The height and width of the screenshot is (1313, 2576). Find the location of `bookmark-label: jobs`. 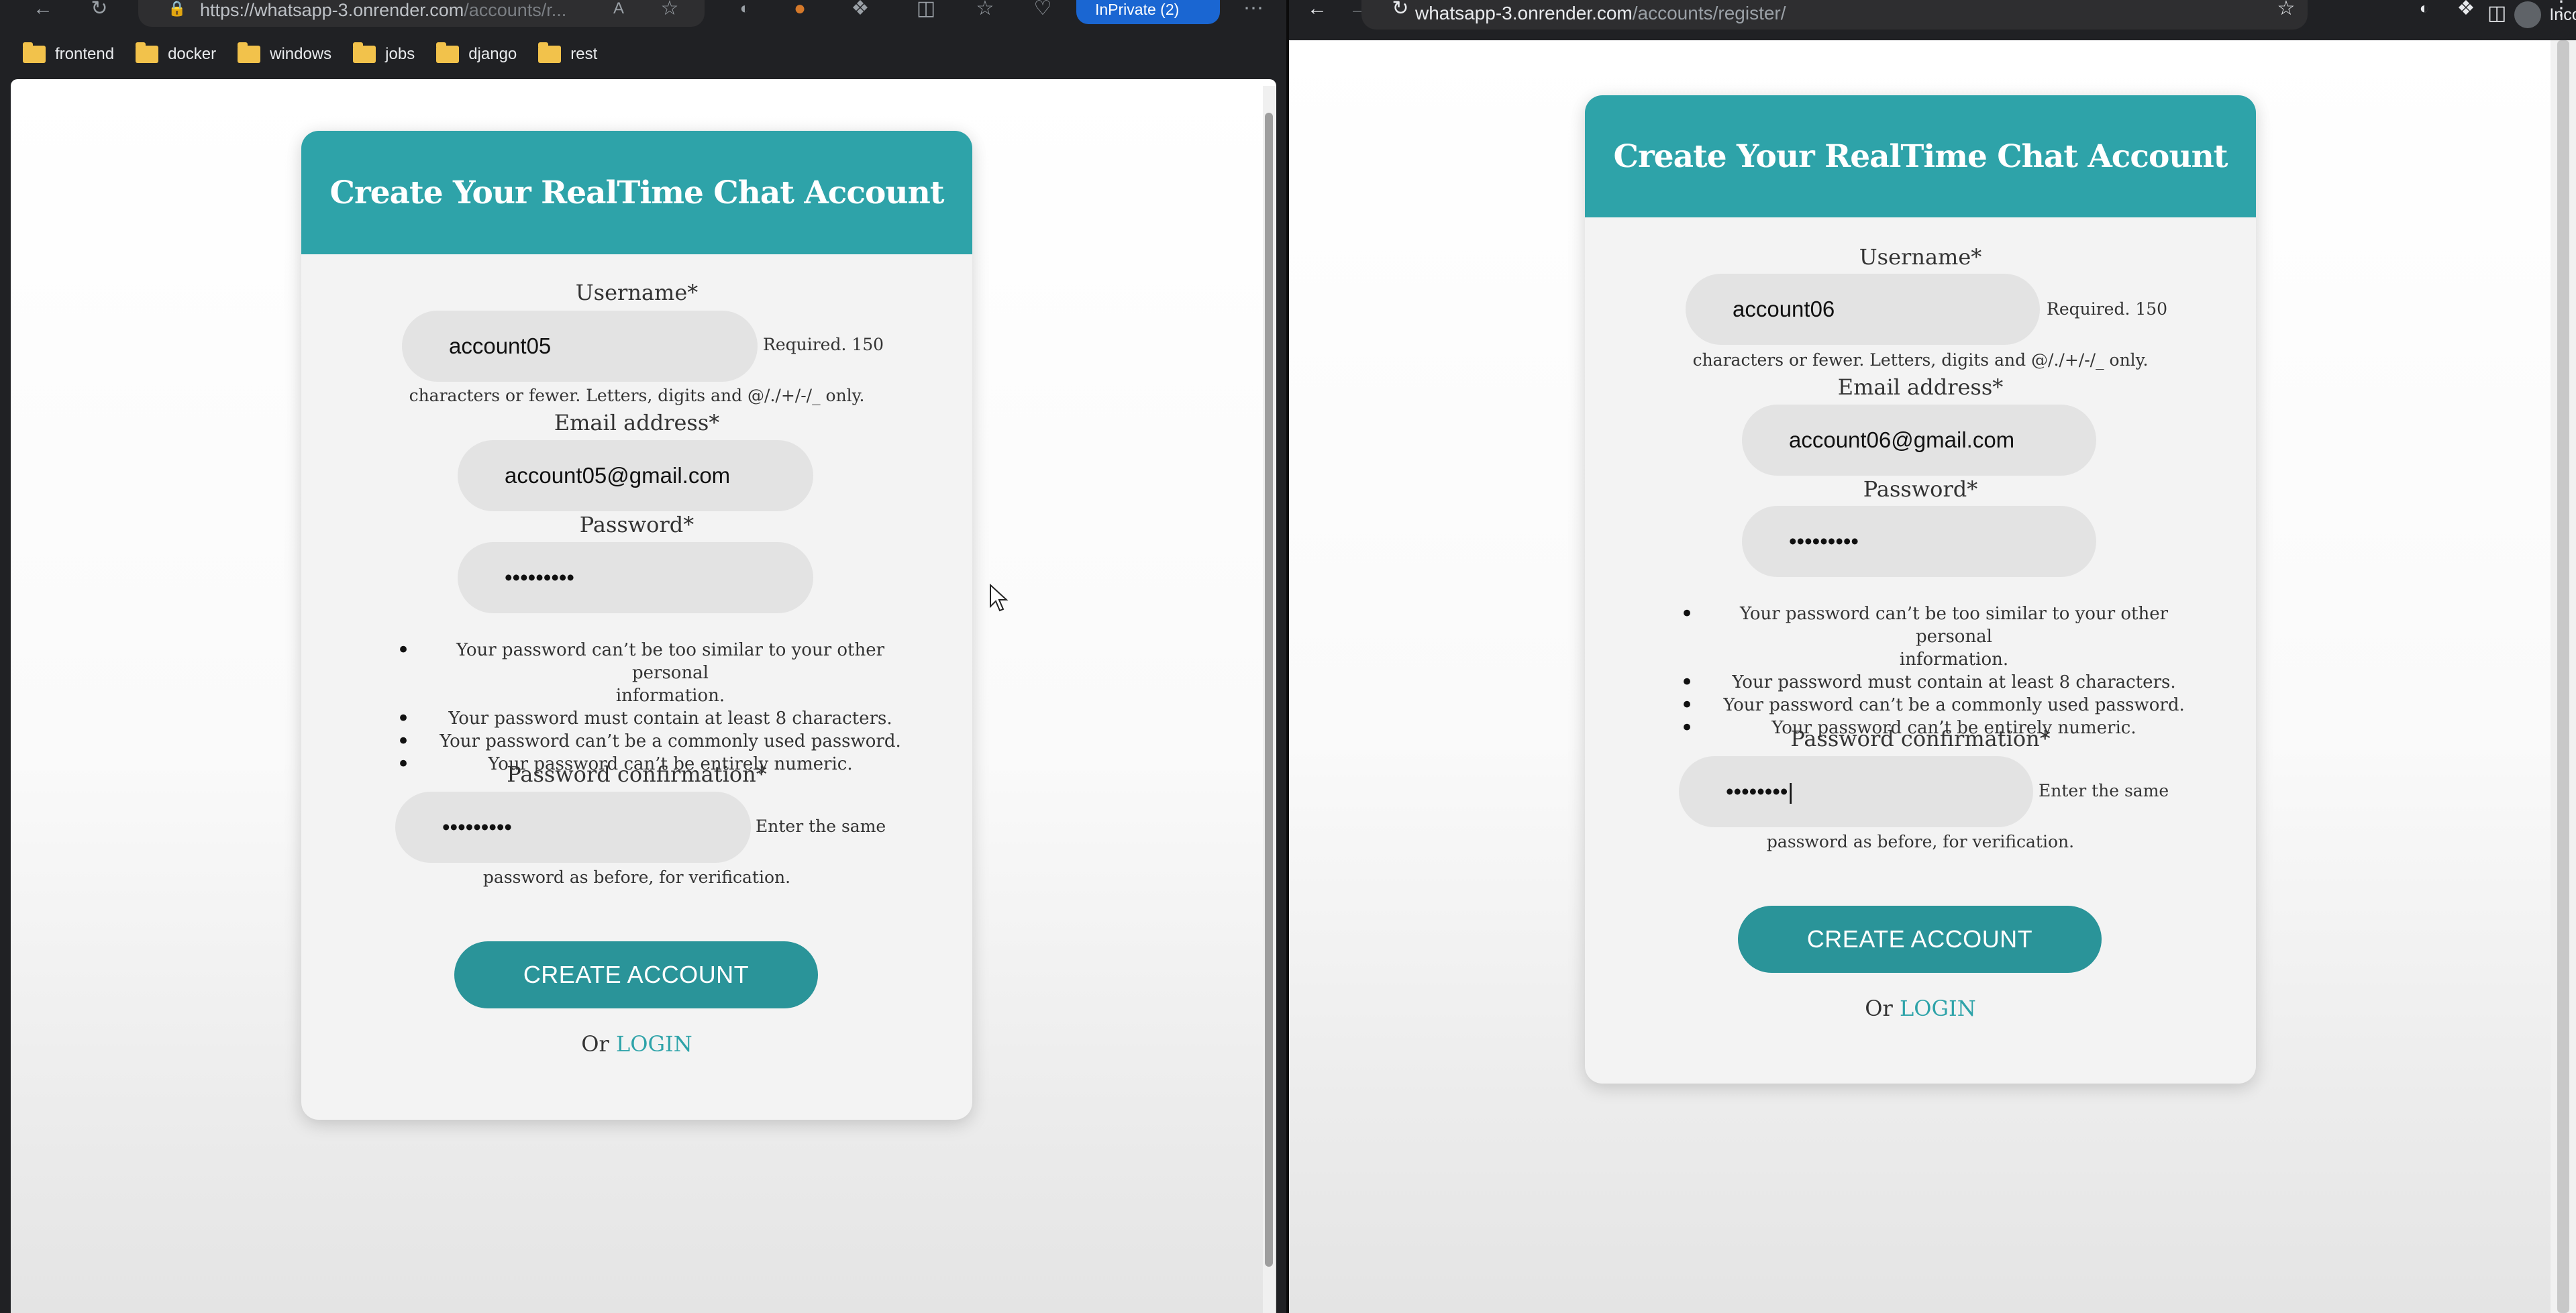

bookmark-label: jobs is located at coordinates (400, 54).